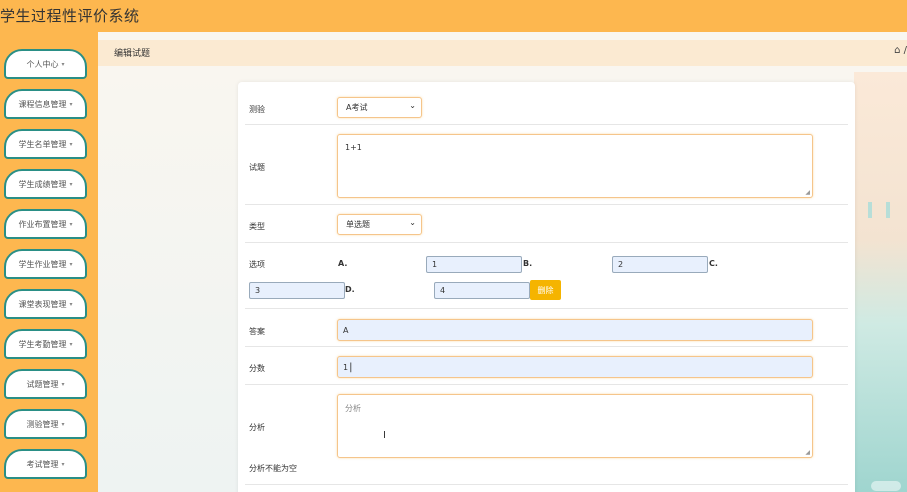  Describe the element at coordinates (528, 263) in the screenshot. I see `option-letter-b: B.` at that location.